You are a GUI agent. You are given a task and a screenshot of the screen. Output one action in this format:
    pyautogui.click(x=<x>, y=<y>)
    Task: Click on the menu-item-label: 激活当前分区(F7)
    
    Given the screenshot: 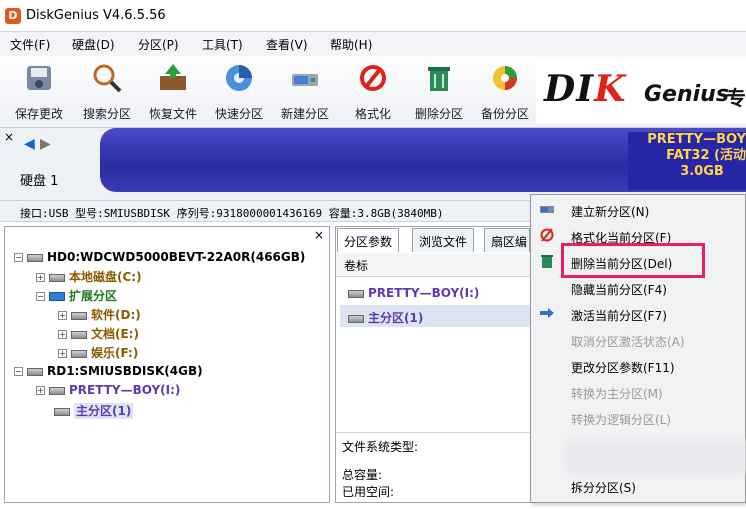 What is the action you would take?
    pyautogui.click(x=619, y=316)
    